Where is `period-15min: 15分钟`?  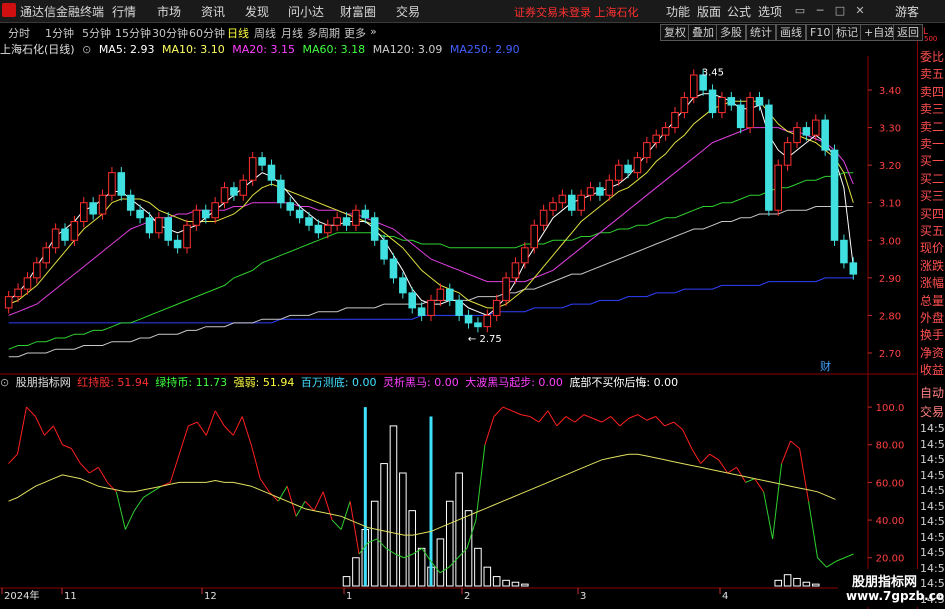 period-15min: 15分钟 is located at coordinates (133, 33).